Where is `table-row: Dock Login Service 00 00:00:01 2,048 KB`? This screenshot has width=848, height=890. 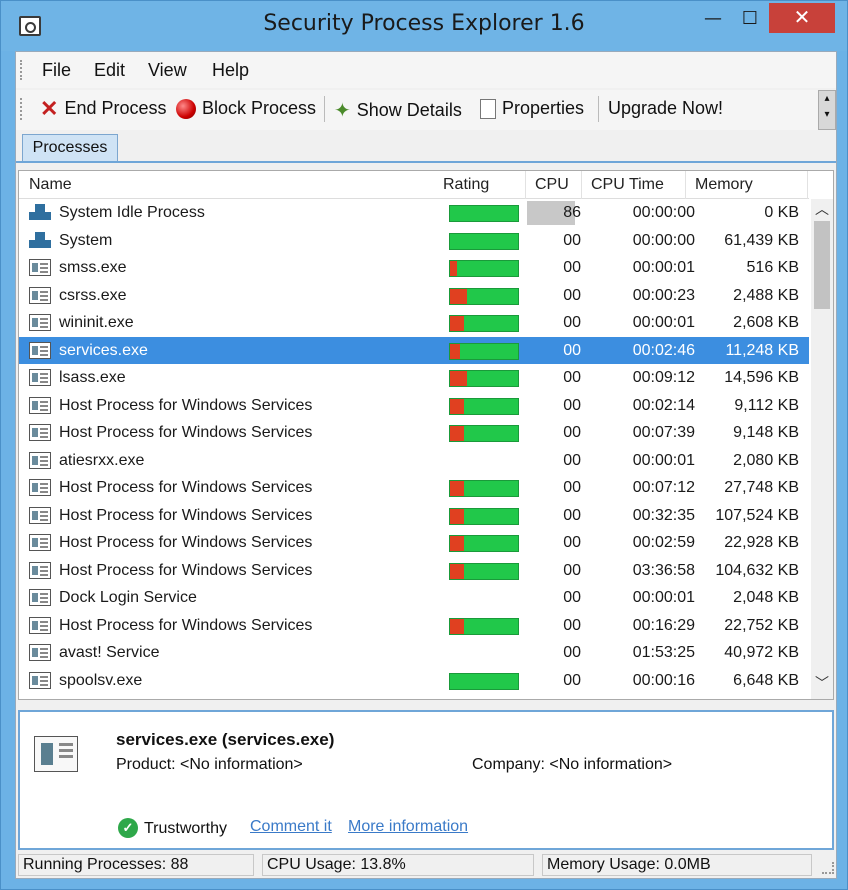
table-row: Dock Login Service 00 00:00:01 2,048 KB is located at coordinates (414, 598).